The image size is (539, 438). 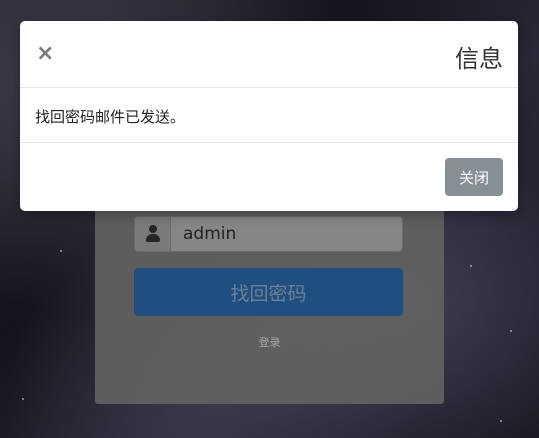 I want to click on username-input, so click(x=286, y=234).